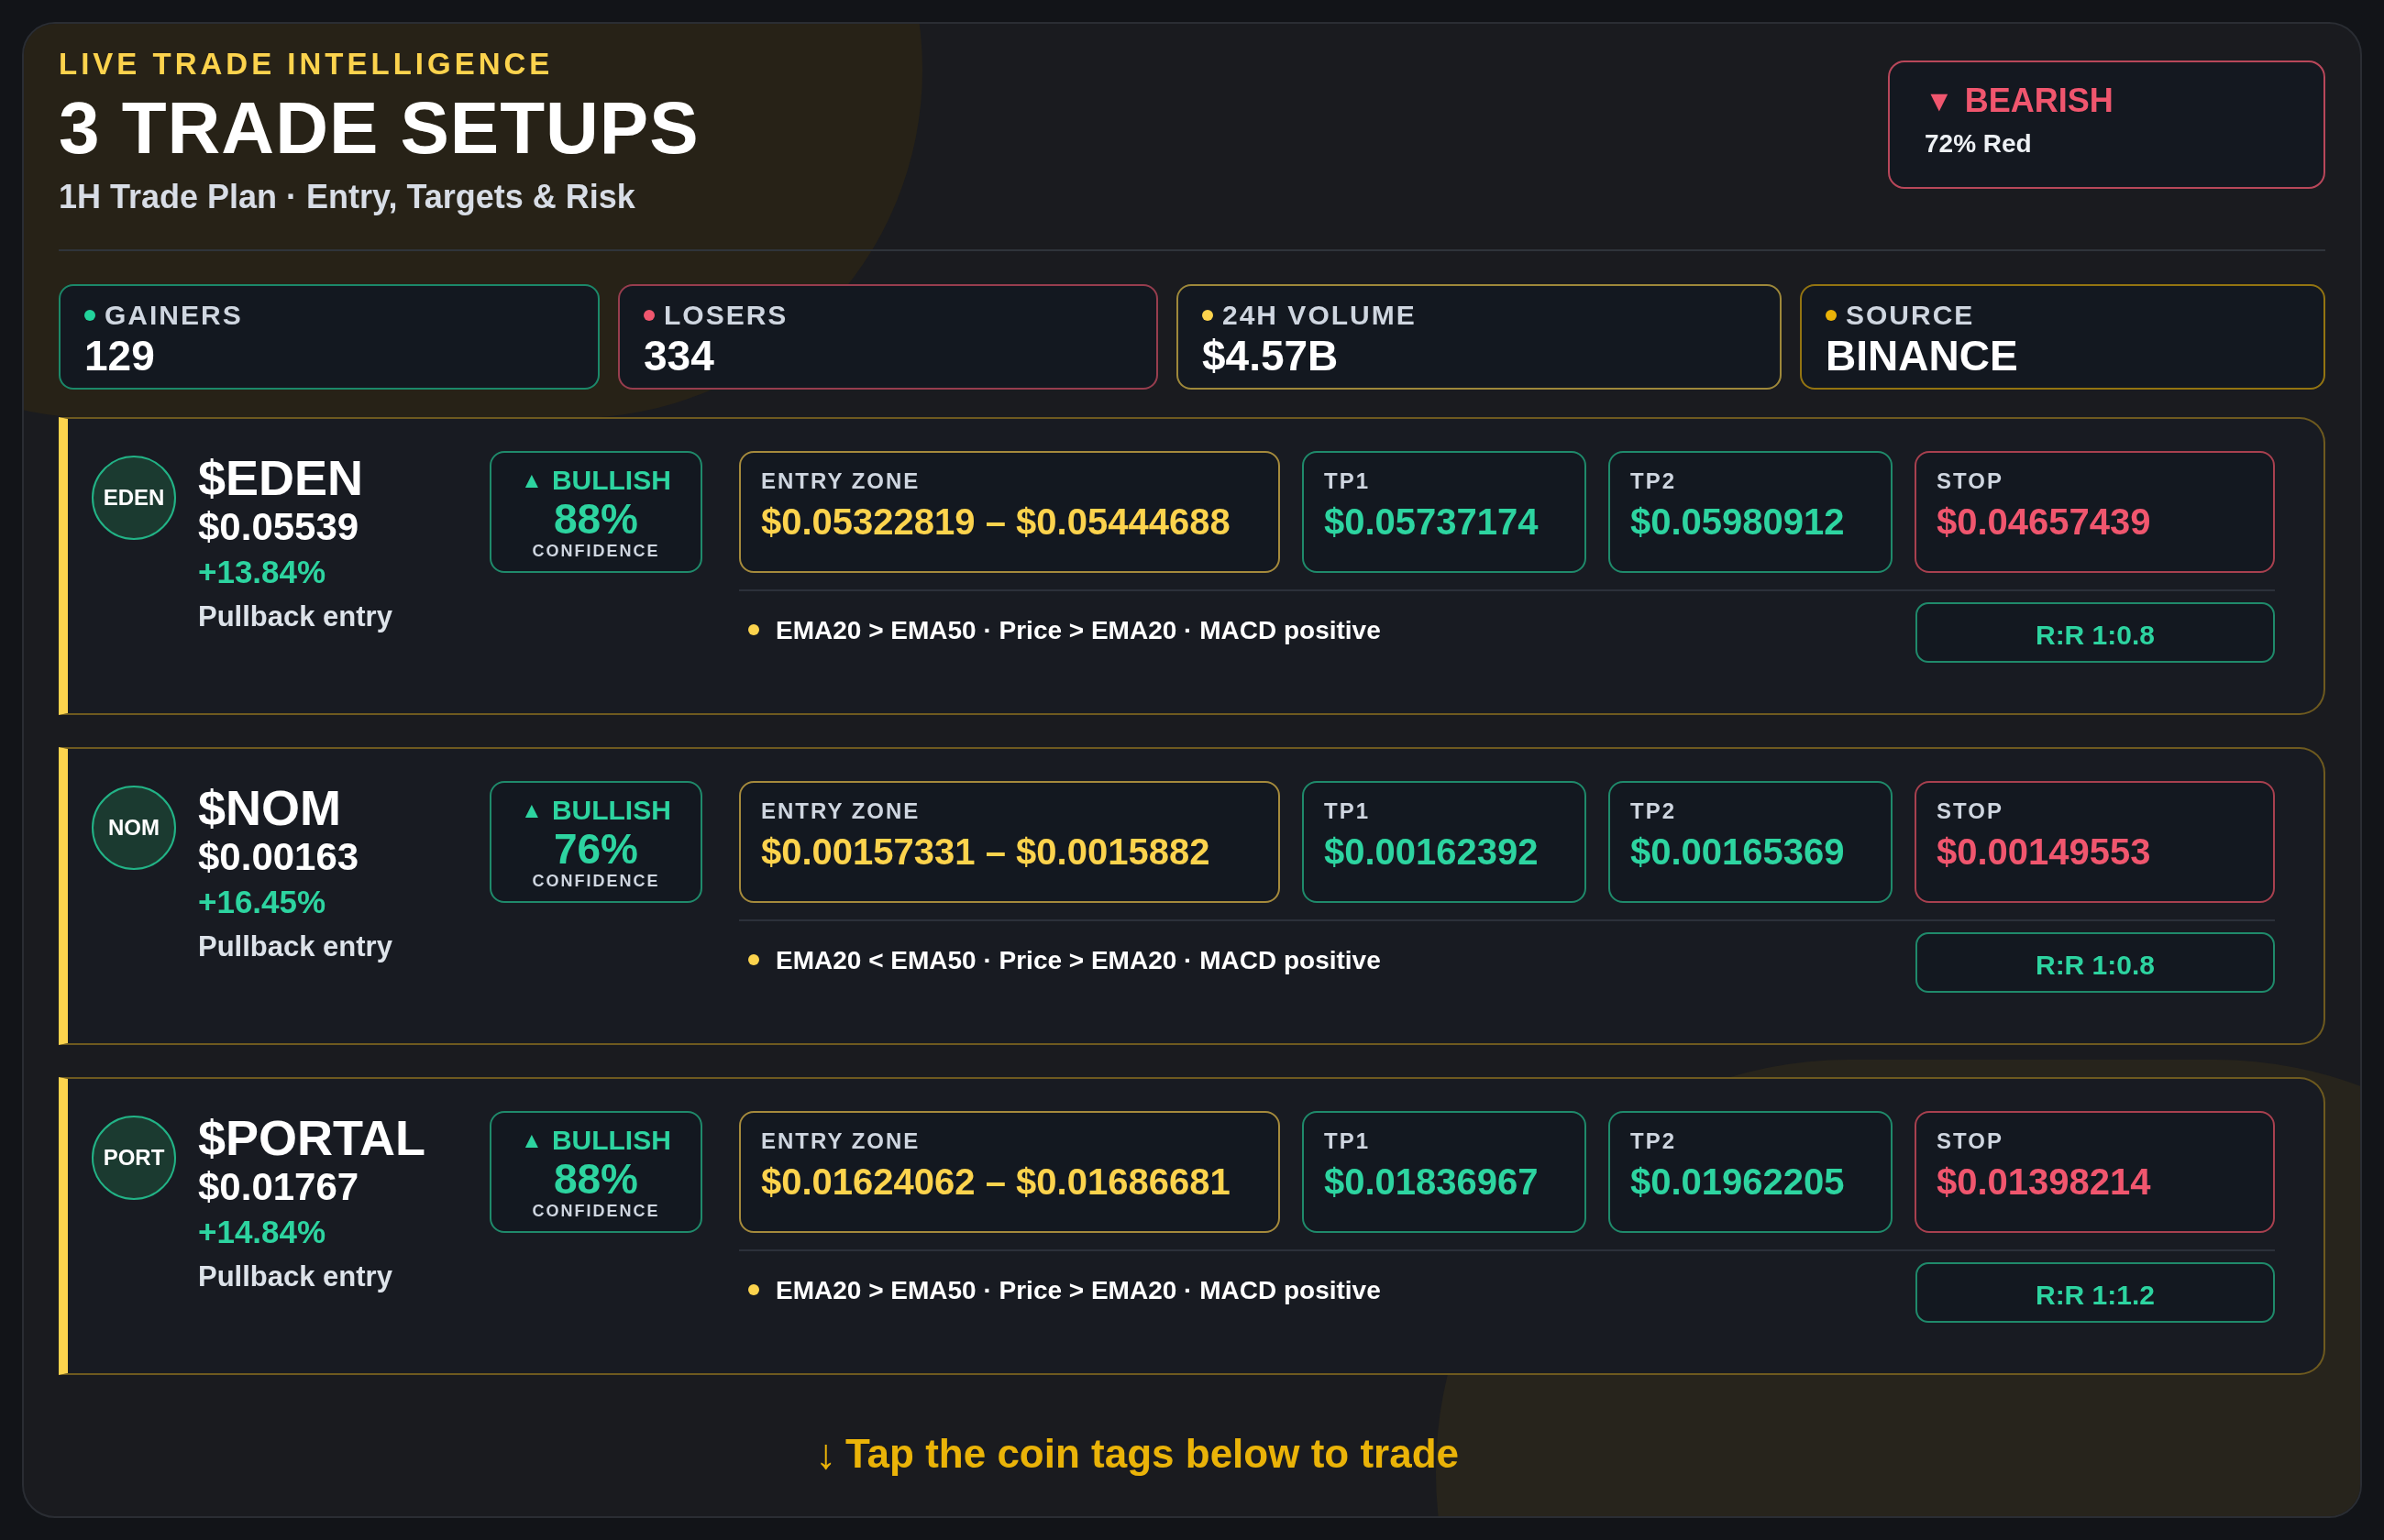 The width and height of the screenshot is (2384, 1540). I want to click on stat-value: 129, so click(120, 356).